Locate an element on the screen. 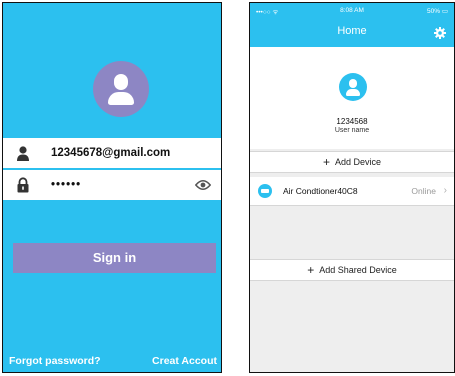  nav-bar: Home is located at coordinates (352, 33).